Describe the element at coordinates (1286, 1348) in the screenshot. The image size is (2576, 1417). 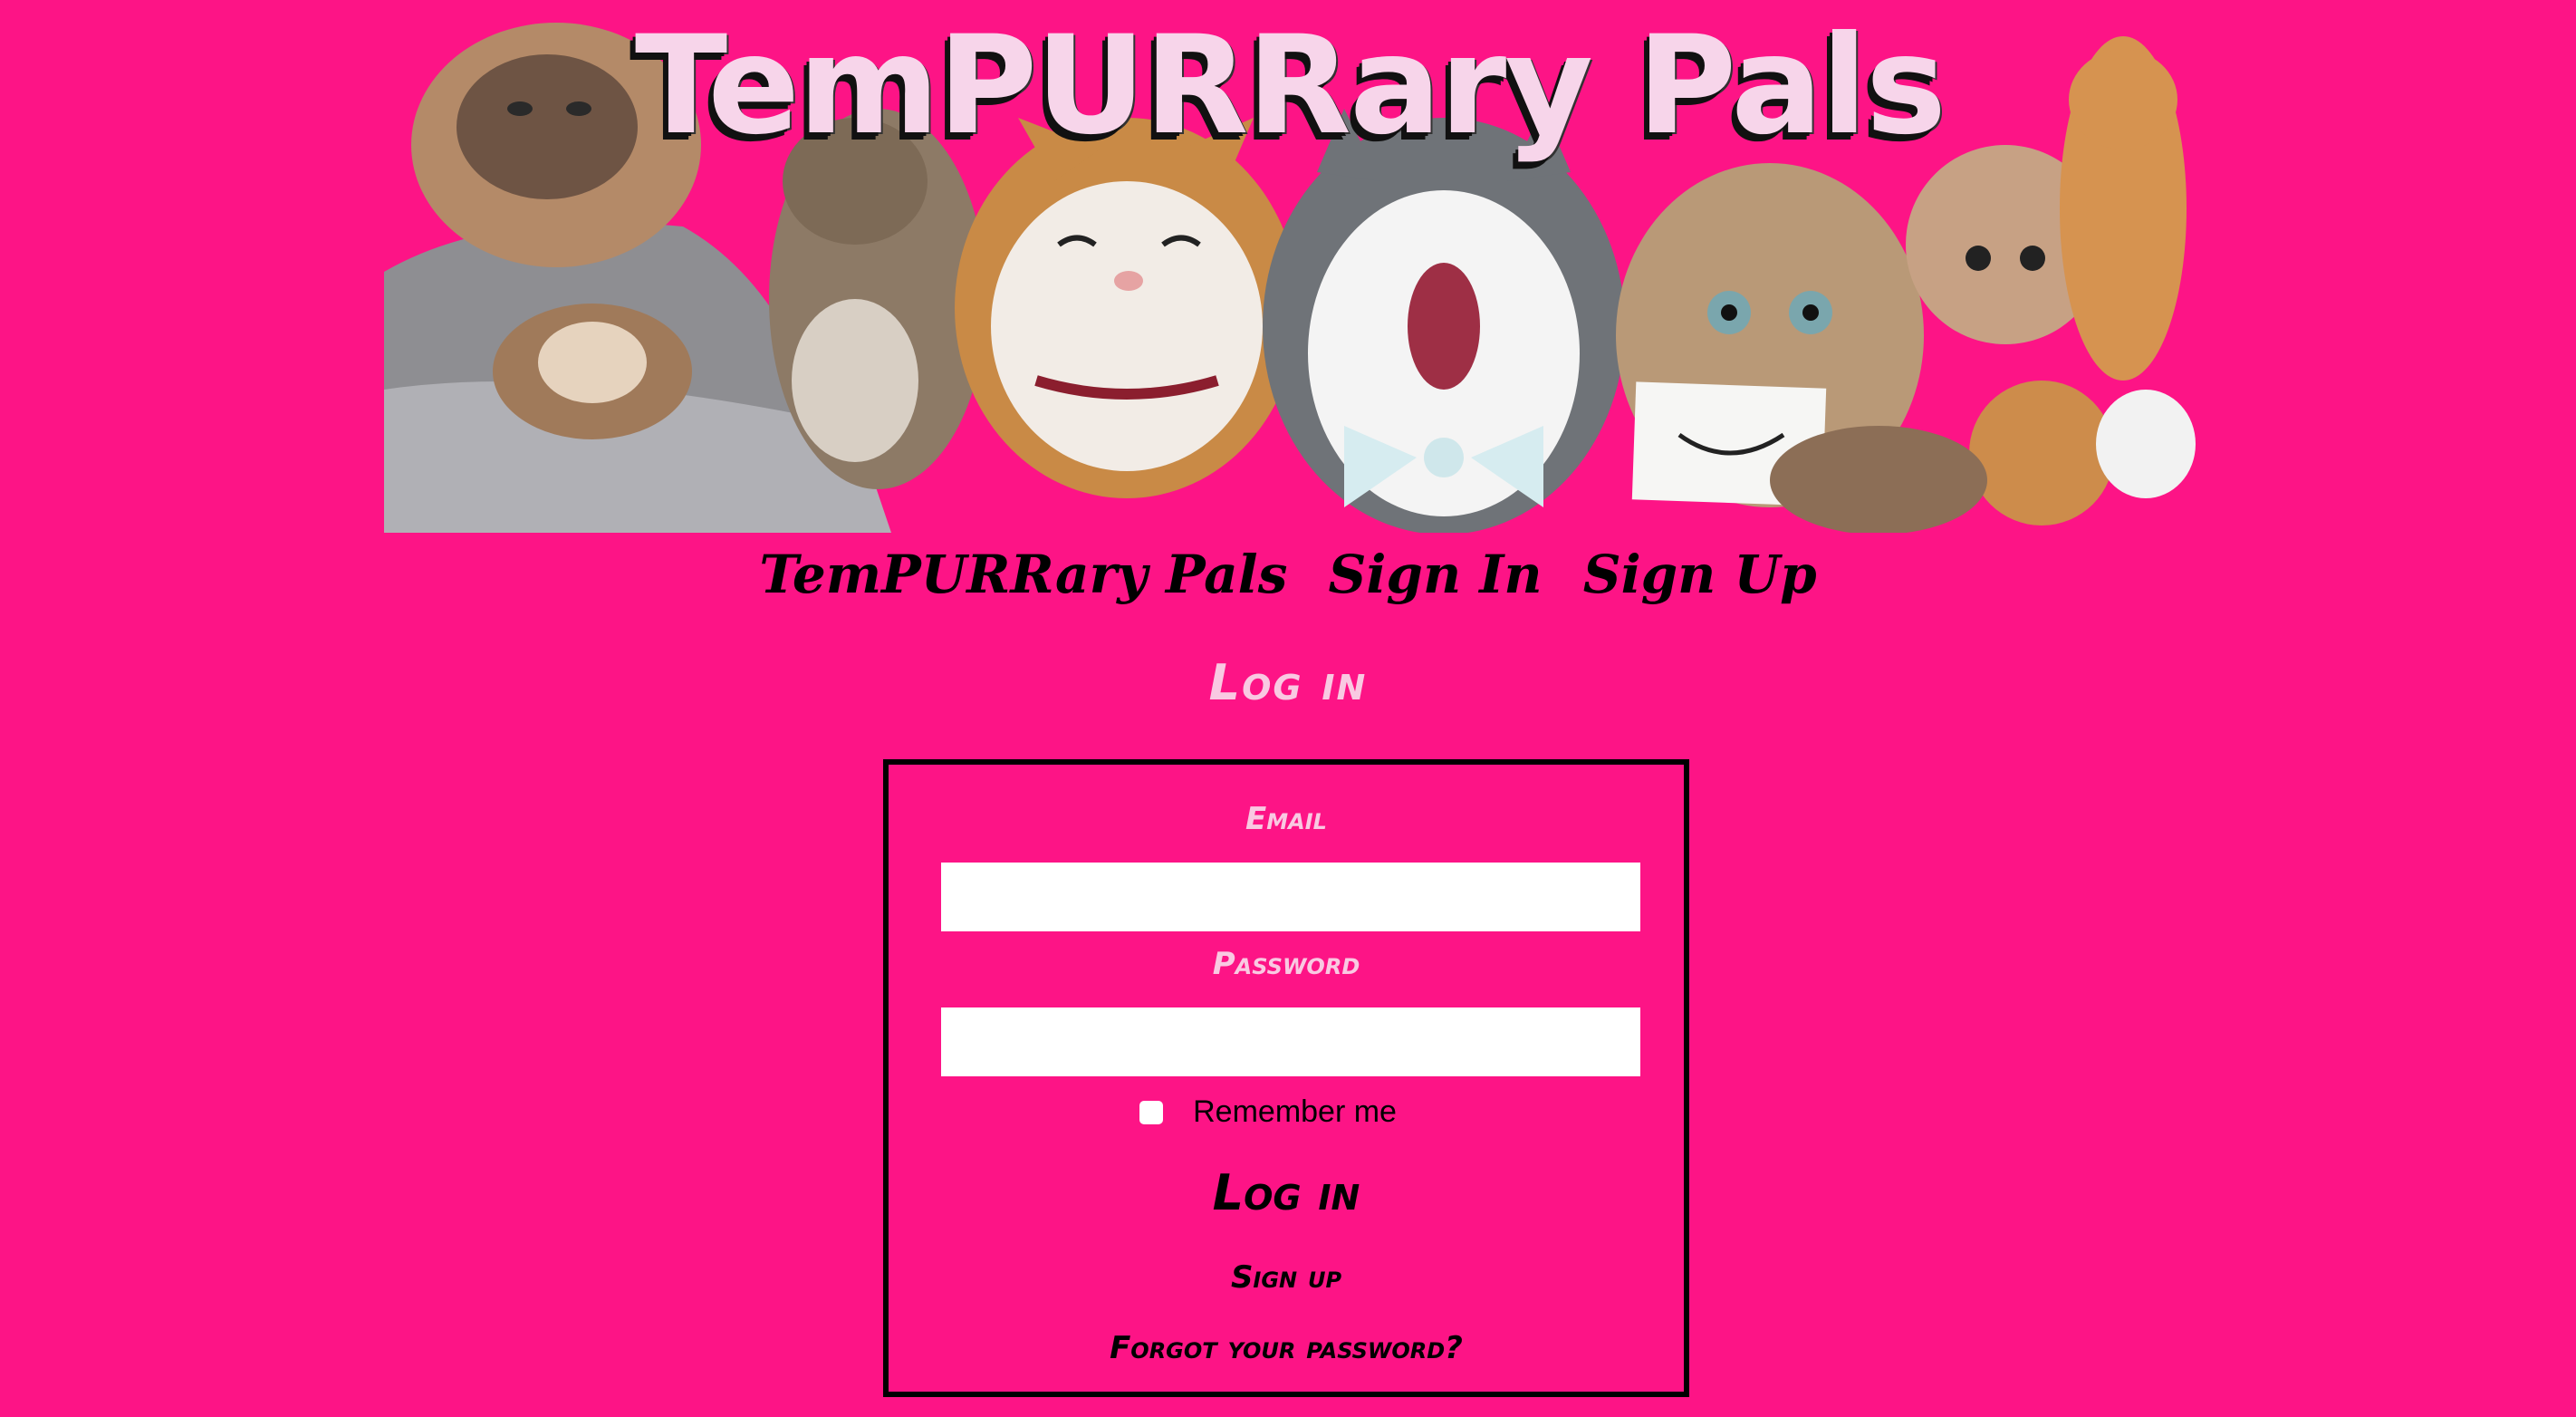
I see `forgot-password-link: Forgot your password?` at that location.